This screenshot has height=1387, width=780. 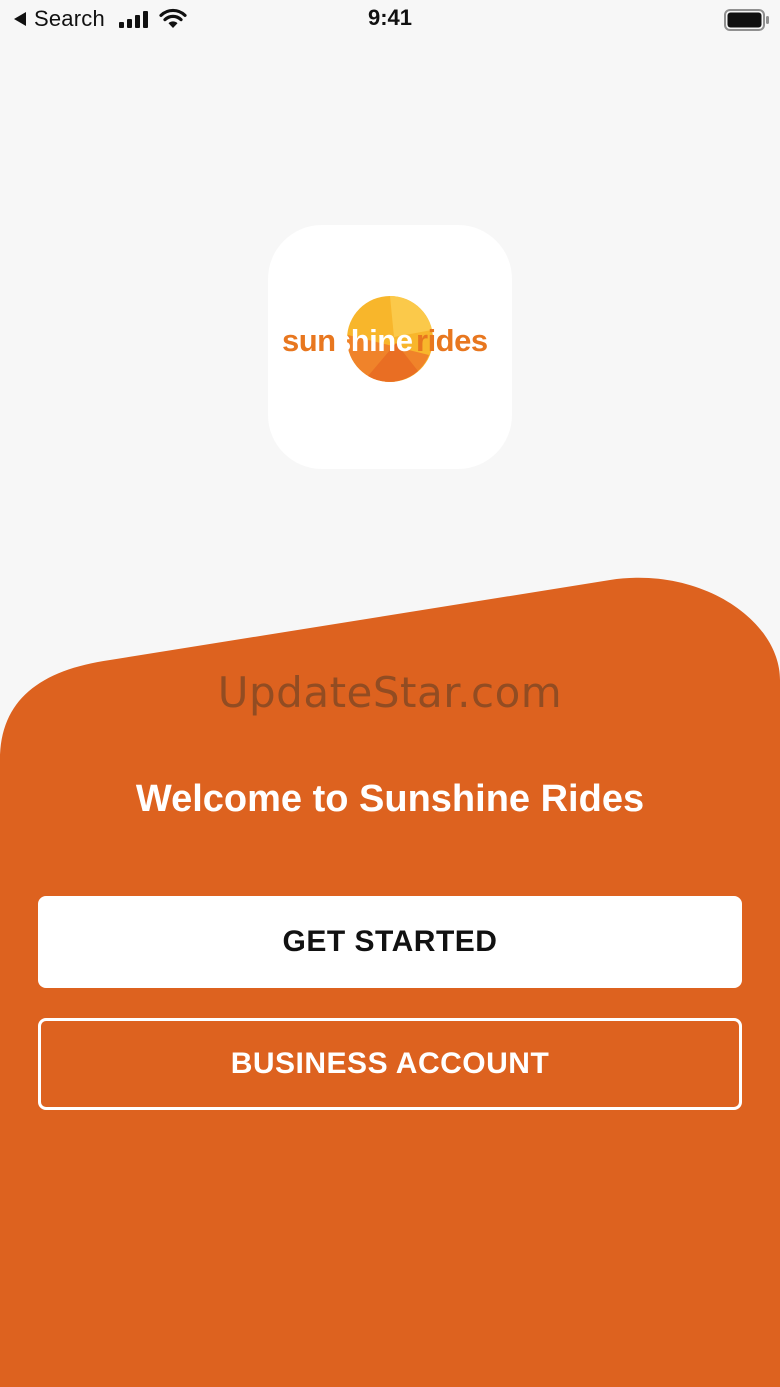 I want to click on status-bar: Search 9:41, so click(x=390, y=20).